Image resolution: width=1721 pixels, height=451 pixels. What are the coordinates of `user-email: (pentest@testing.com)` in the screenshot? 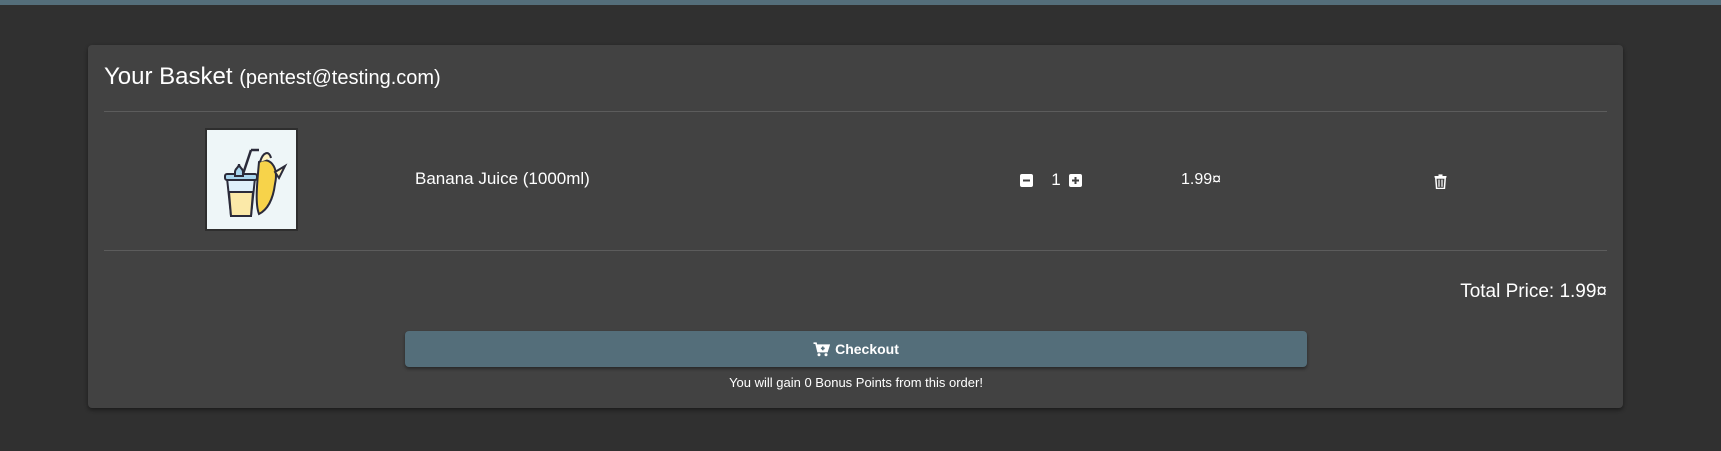 It's located at (340, 78).